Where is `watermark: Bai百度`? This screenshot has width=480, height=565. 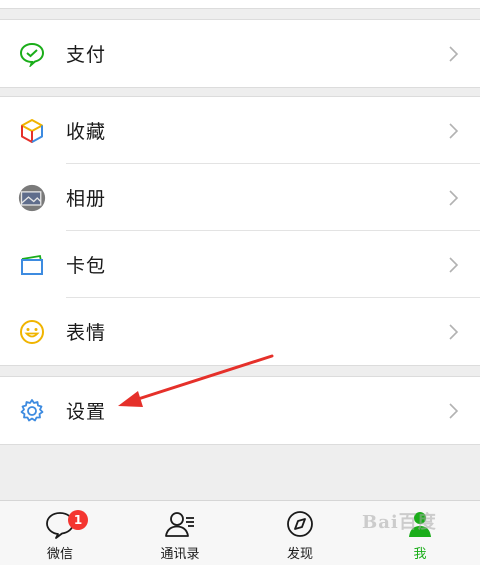 watermark: Bai百度 is located at coordinates (399, 522).